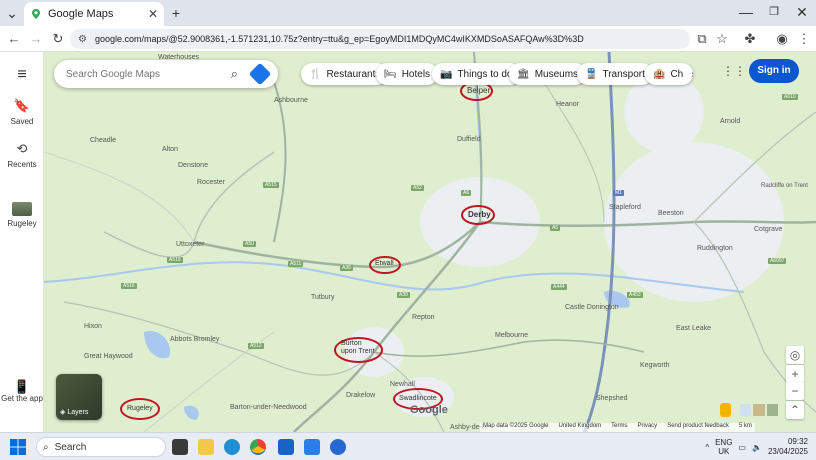 This screenshot has width=816, height=460. I want to click on tab-search-chevron-icon: ⌄, so click(12, 13).